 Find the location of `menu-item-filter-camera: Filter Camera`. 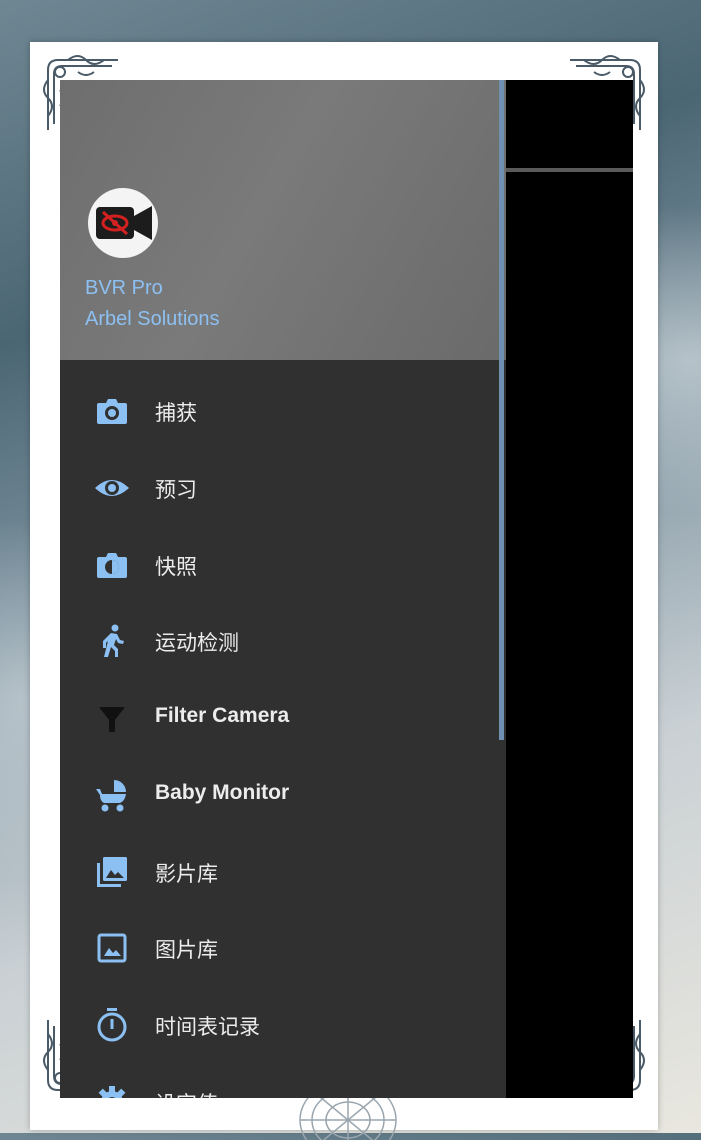

menu-item-filter-camera: Filter Camera is located at coordinates (280, 718).